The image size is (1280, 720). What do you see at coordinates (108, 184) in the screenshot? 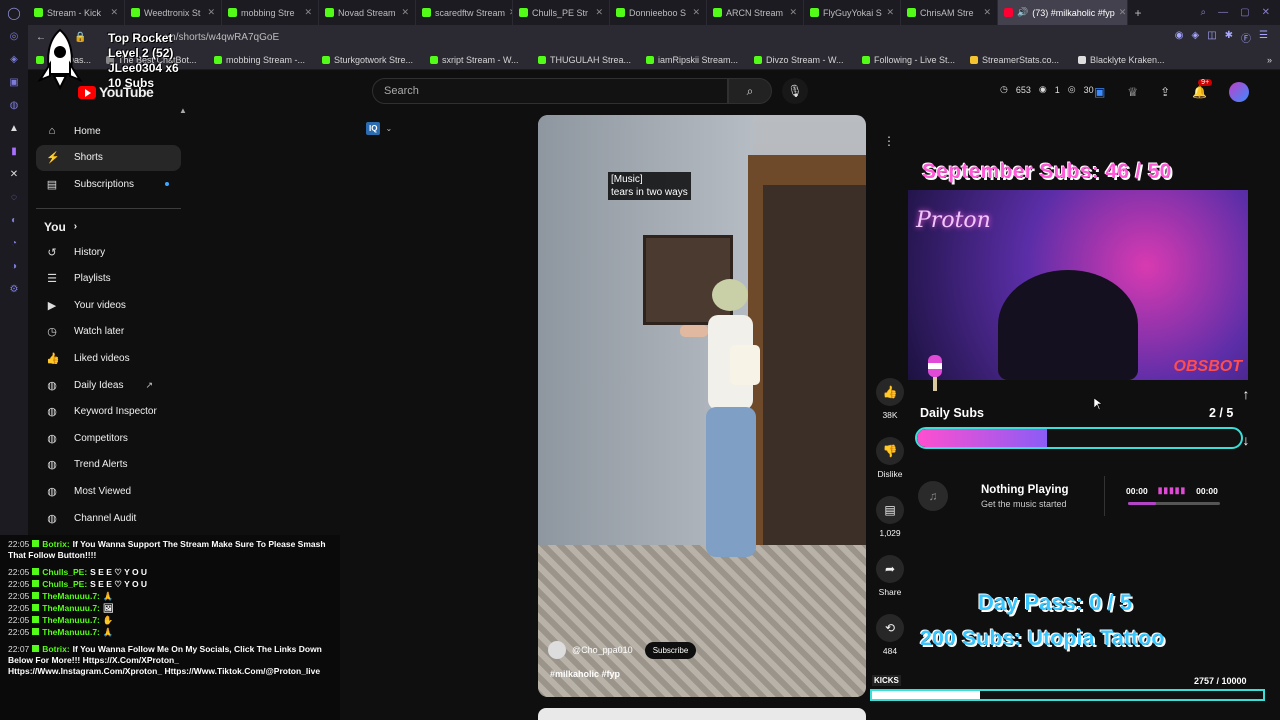
I see `sidebar-item-subscriptions: ▤ Subscriptions` at bounding box center [108, 184].